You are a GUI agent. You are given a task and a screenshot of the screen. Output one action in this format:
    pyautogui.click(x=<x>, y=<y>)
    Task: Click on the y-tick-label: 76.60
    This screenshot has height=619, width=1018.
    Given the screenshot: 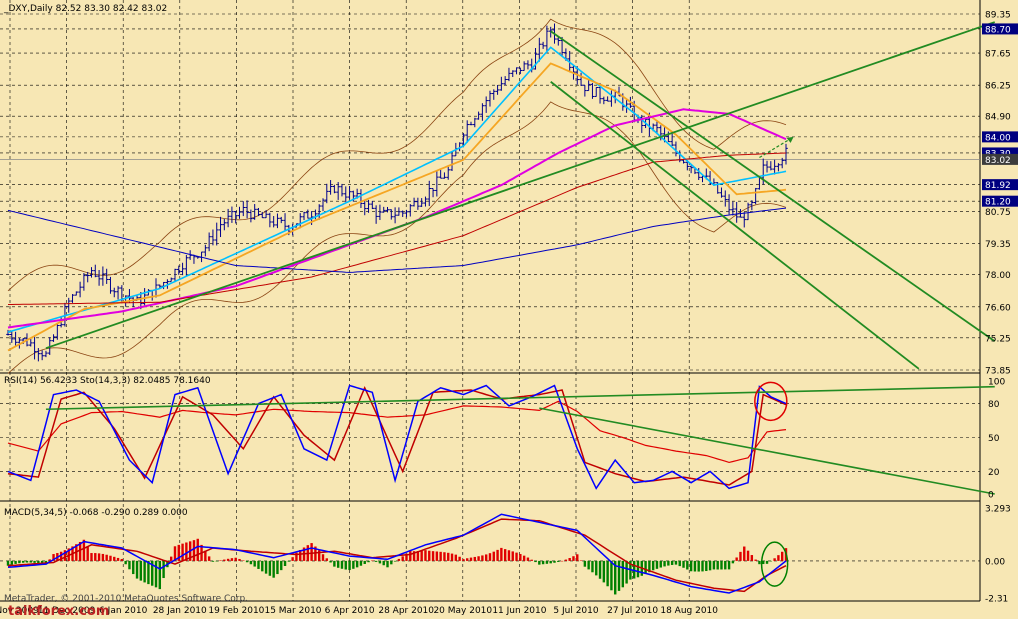 What is the action you would take?
    pyautogui.click(x=998, y=308)
    